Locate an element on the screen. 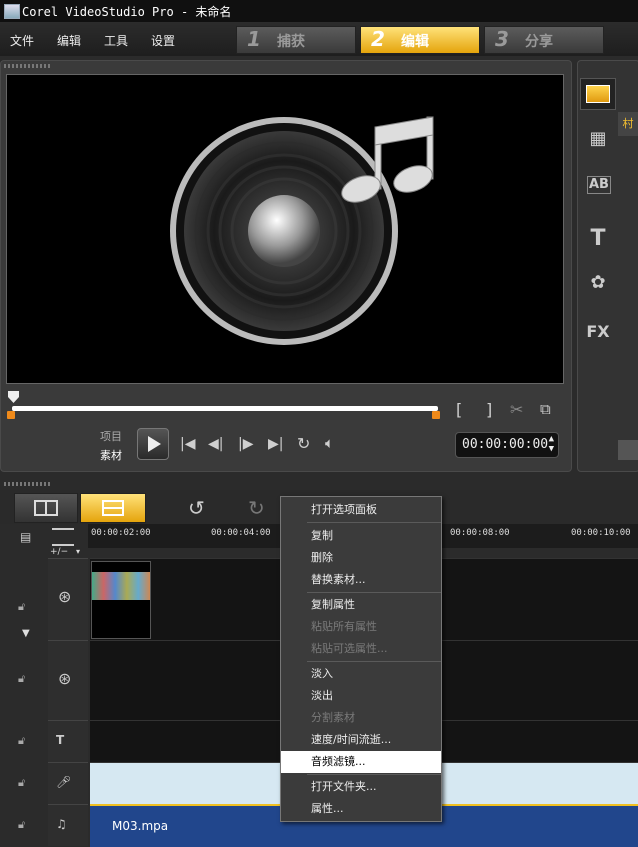 The height and width of the screenshot is (847, 638). video-clip is located at coordinates (121, 600).